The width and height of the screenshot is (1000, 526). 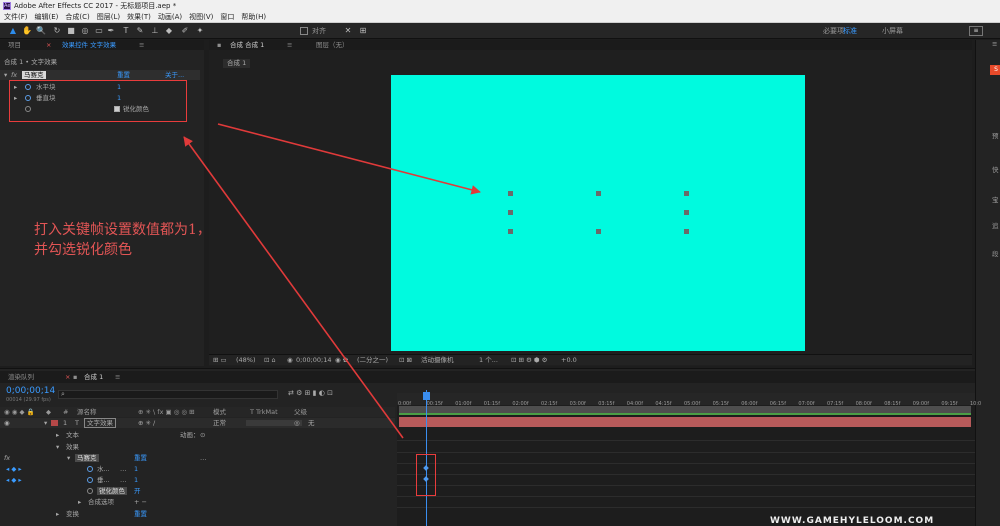 I want to click on brush-tool-icon: ✎, so click(x=140, y=31).